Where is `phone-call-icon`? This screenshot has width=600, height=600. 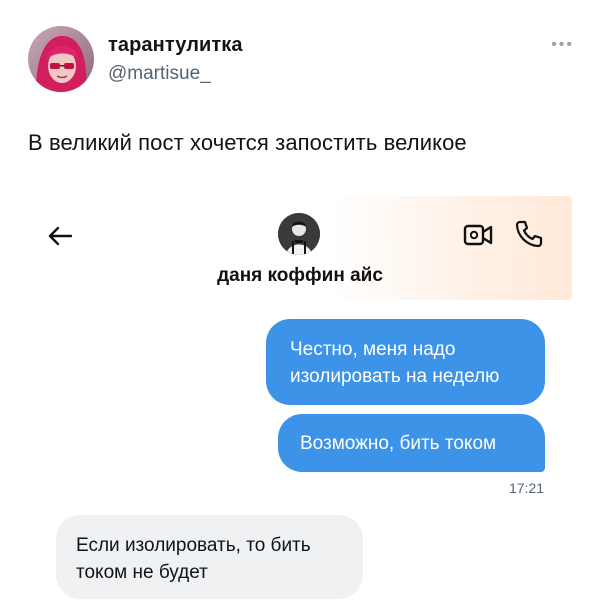
phone-call-icon is located at coordinates (529, 234).